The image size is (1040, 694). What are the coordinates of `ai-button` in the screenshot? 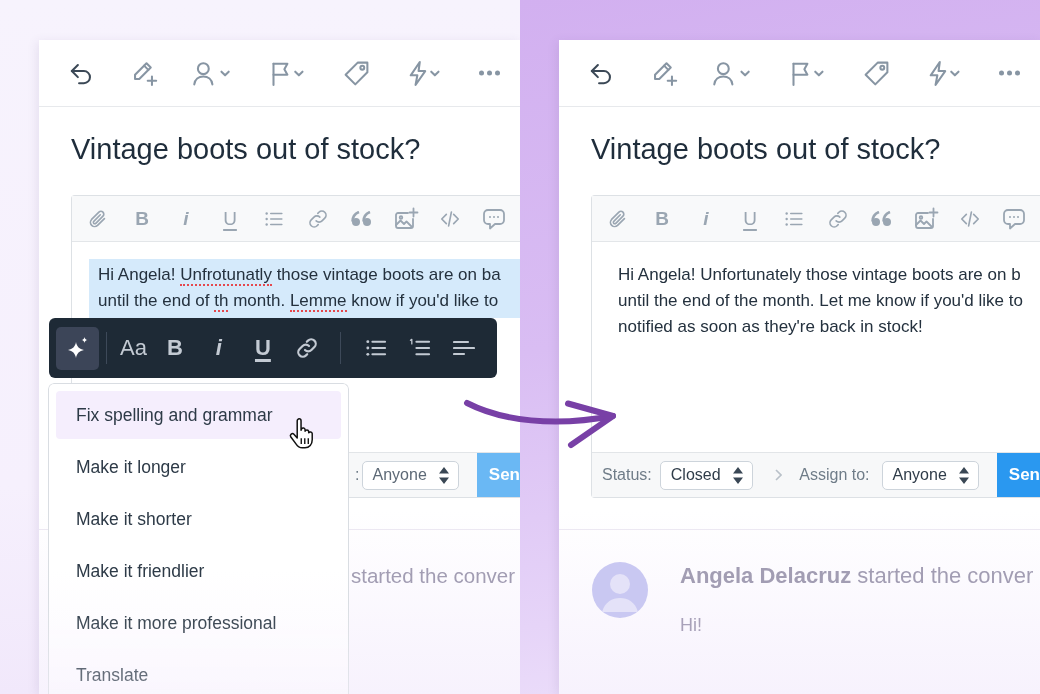 It's located at (77, 348).